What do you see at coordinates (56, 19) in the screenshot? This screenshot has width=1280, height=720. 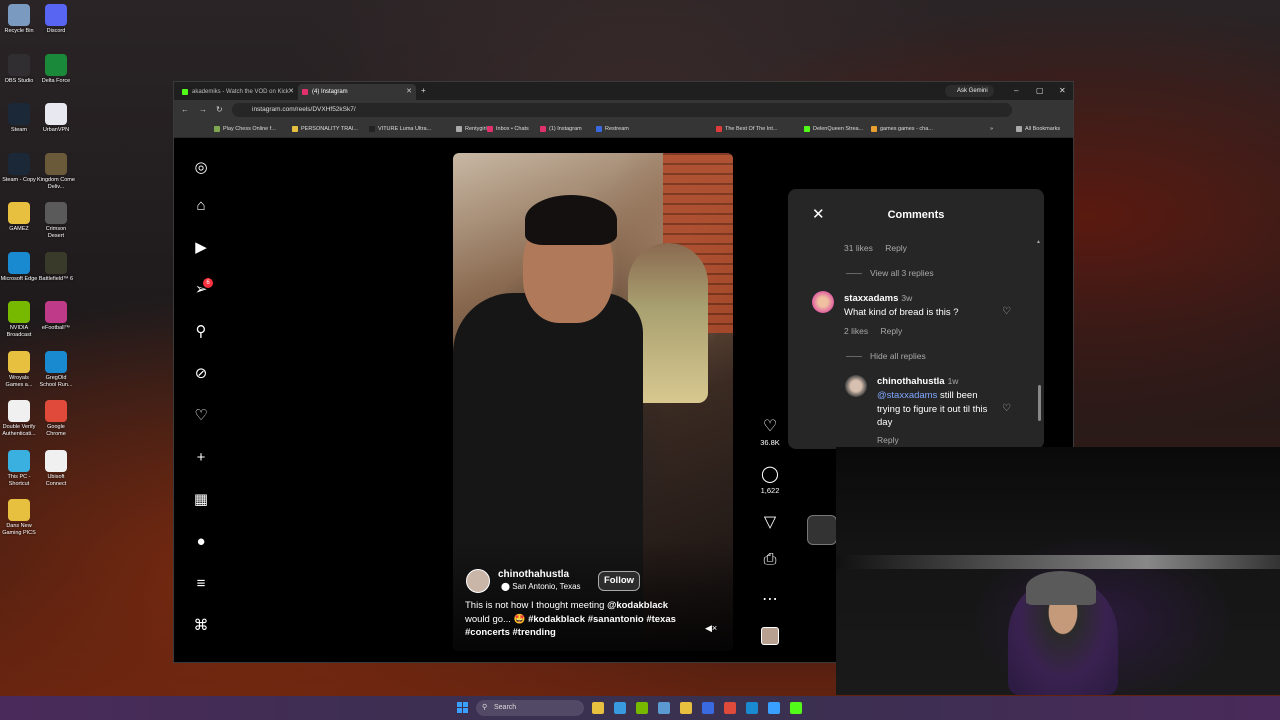 I see `desktop-icon: Discord` at bounding box center [56, 19].